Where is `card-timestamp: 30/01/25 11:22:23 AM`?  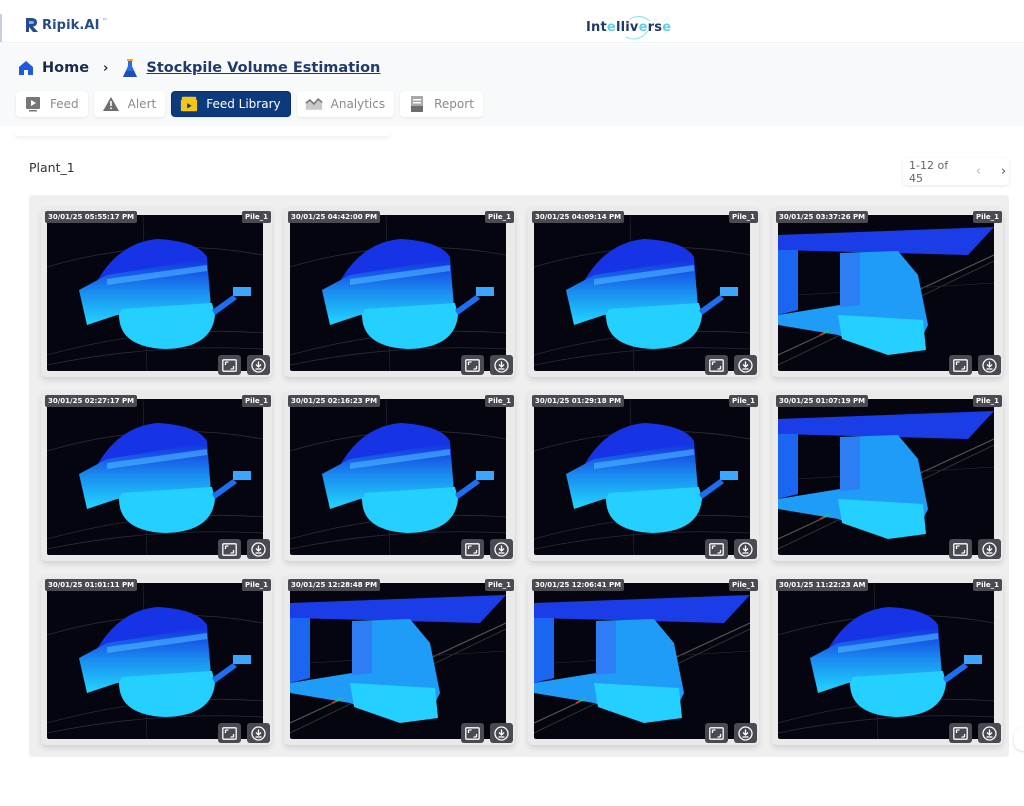 card-timestamp: 30/01/25 11:22:23 AM is located at coordinates (822, 585).